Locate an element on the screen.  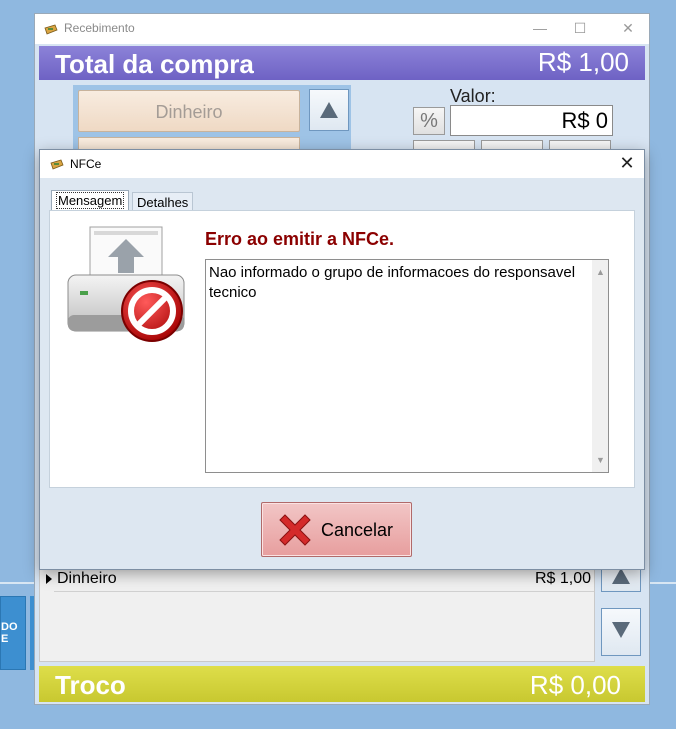
maximize-icon: ☐ is located at coordinates (580, 28).